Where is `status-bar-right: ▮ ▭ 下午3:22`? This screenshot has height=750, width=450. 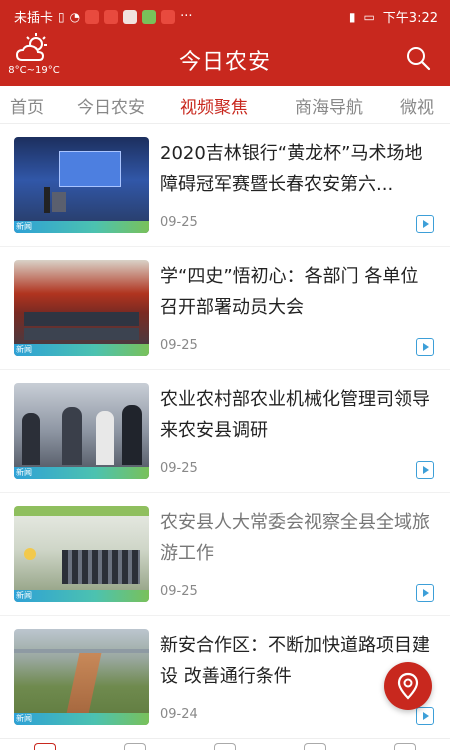
status-bar-right: ▮ ▭ 下午3:22 is located at coordinates (393, 17).